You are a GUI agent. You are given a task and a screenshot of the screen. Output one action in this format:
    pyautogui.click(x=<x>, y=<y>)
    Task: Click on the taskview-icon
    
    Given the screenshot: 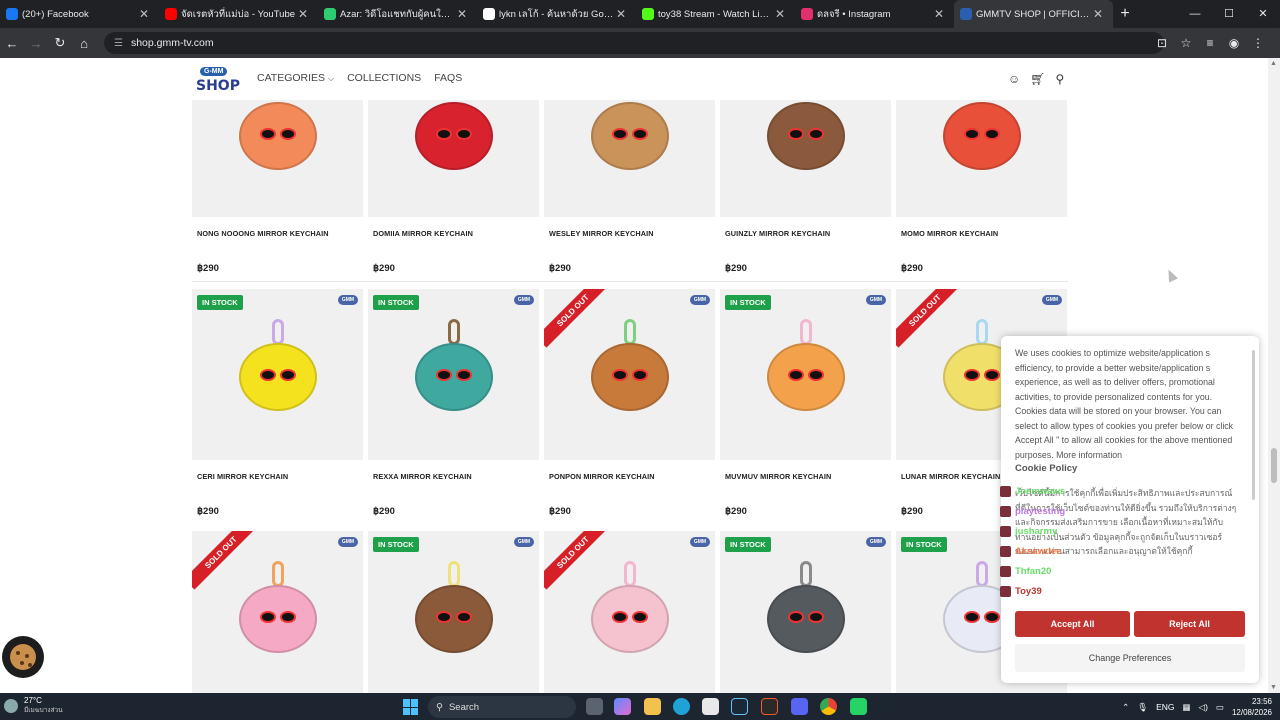 What is the action you would take?
    pyautogui.click(x=594, y=706)
    